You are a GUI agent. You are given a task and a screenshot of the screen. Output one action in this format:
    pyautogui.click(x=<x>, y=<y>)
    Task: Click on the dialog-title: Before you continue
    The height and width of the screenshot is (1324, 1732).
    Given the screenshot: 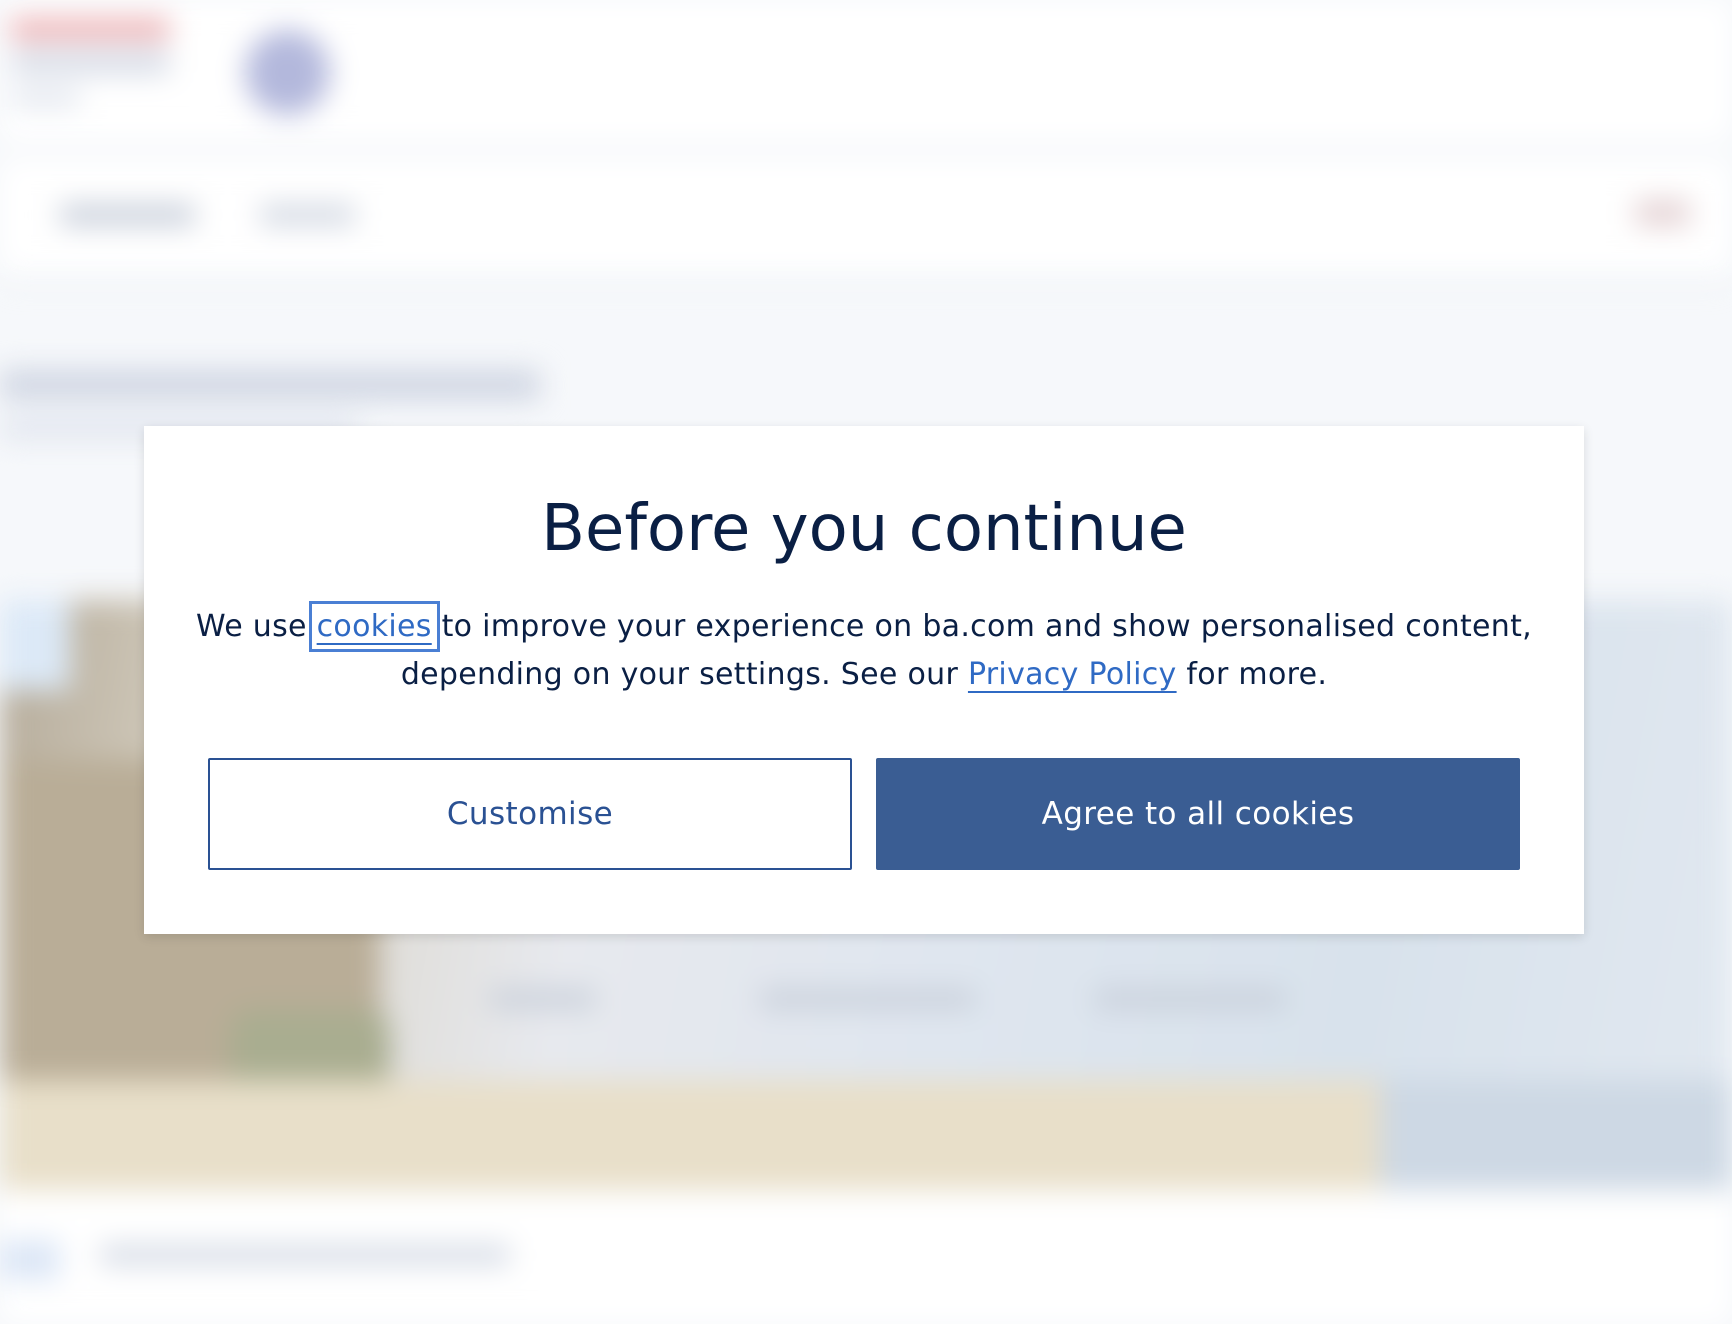 What is the action you would take?
    pyautogui.click(x=864, y=529)
    